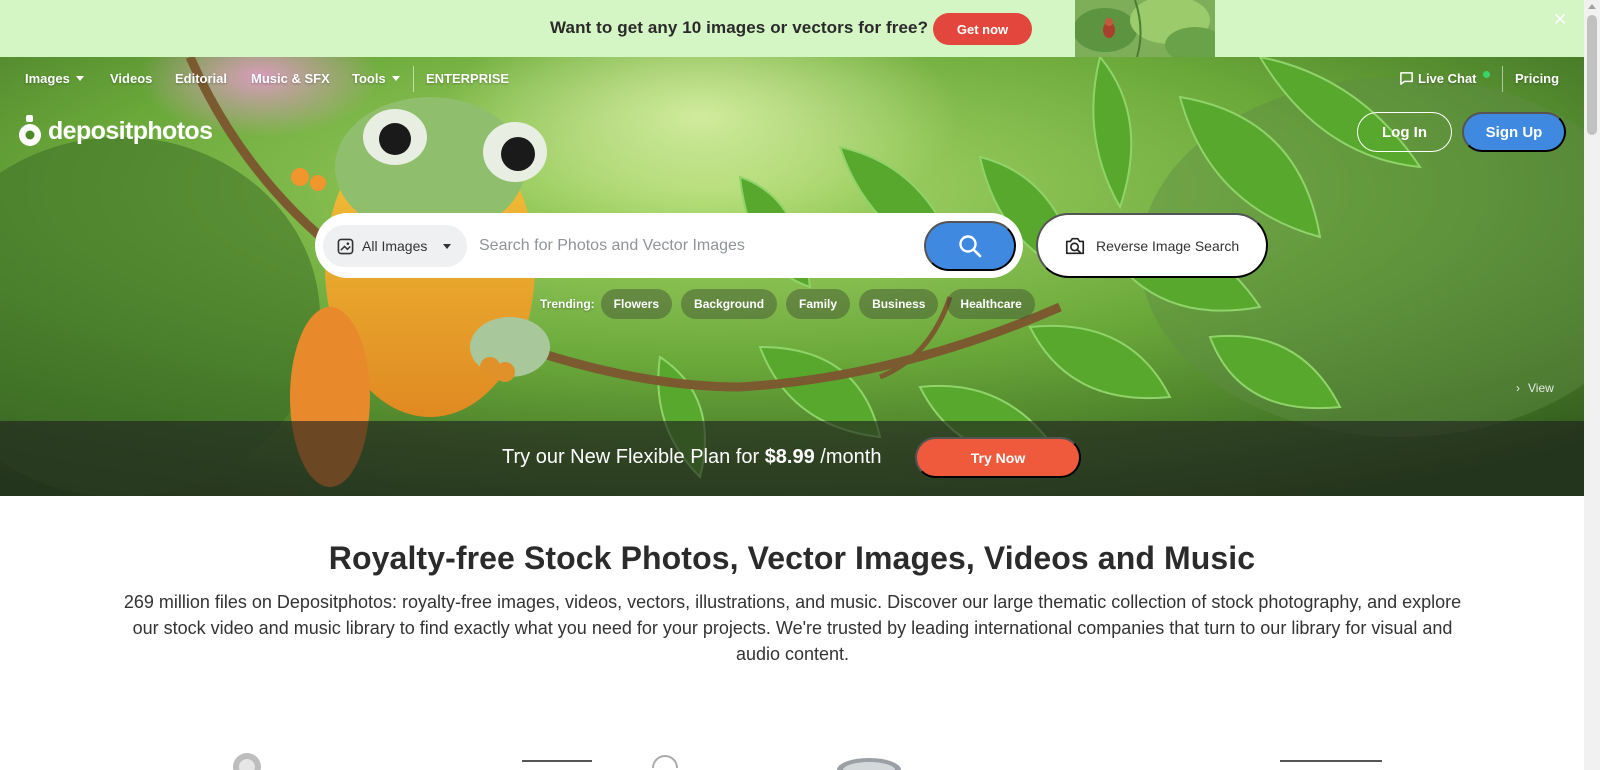  I want to click on nav-tools: Tools, so click(376, 78).